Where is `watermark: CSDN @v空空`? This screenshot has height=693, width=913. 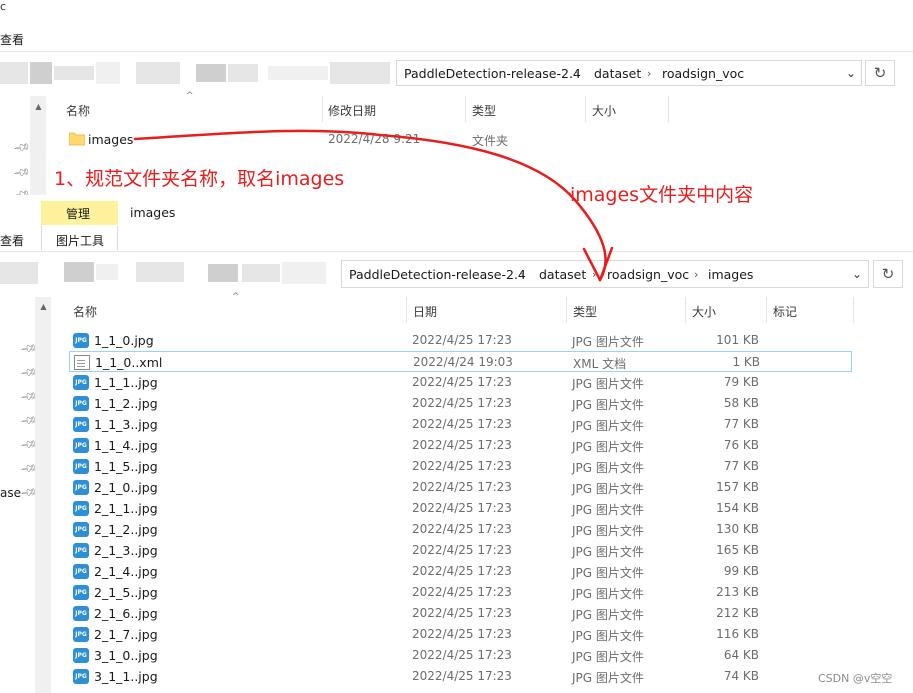 watermark: CSDN @v空空 is located at coordinates (855, 678).